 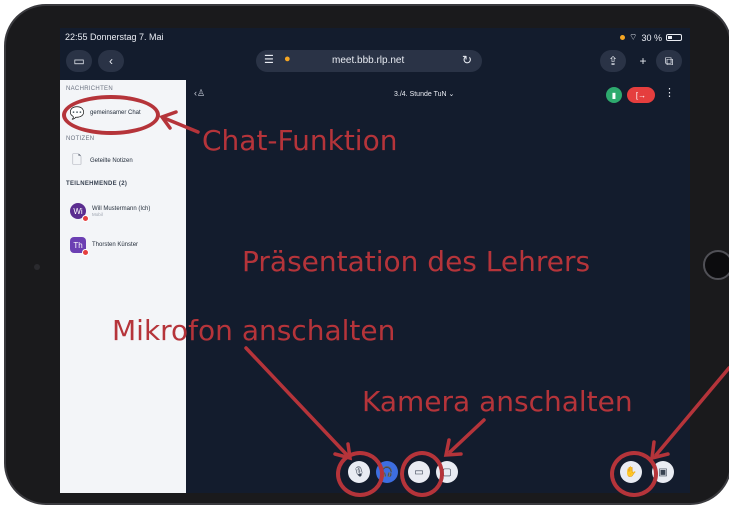 I want to click on mic-arrow-line, so click(x=297, y=402).